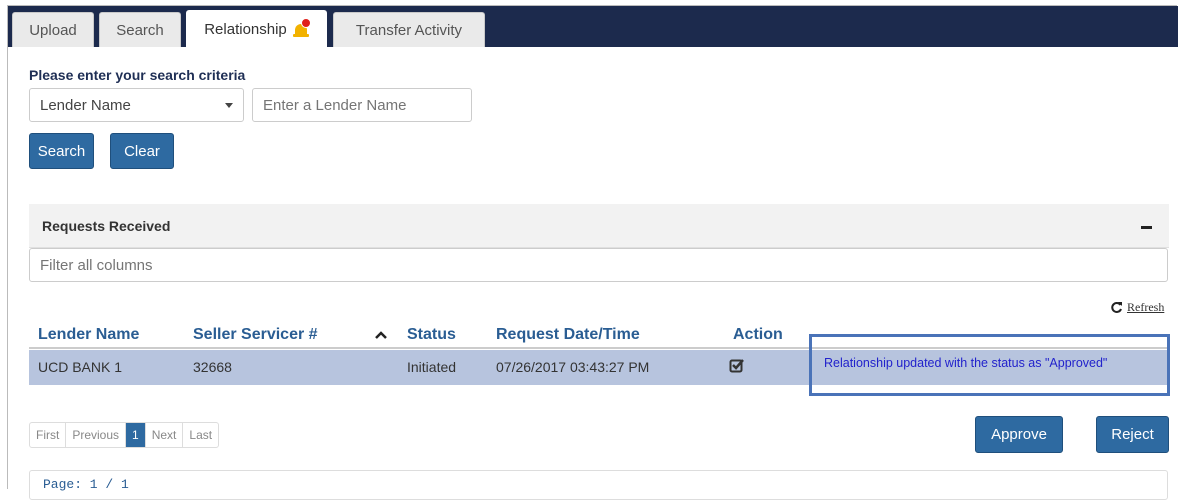 The height and width of the screenshot is (500, 1180). What do you see at coordinates (568, 335) in the screenshot?
I see `column-header-request-date: Request Date/Time` at bounding box center [568, 335].